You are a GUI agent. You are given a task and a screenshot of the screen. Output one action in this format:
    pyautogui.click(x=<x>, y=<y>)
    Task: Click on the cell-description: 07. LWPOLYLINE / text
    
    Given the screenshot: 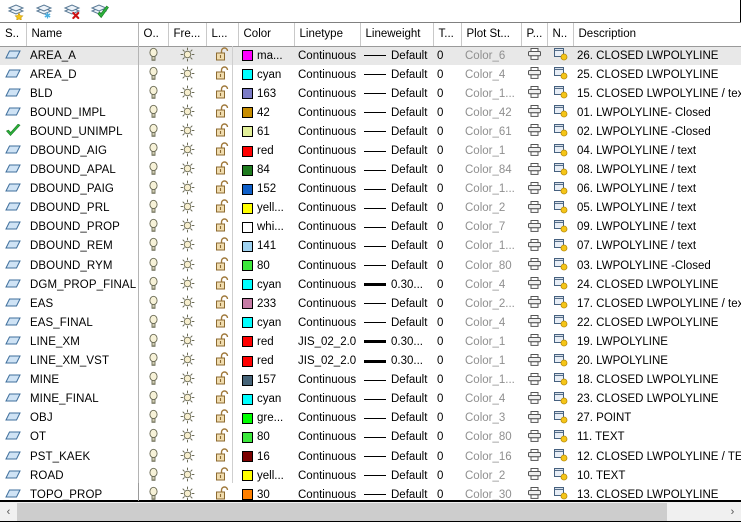 What is the action you would take?
    pyautogui.click(x=657, y=246)
    